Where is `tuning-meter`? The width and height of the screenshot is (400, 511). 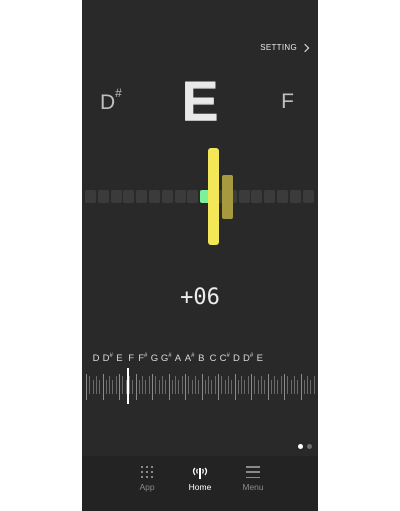
tuning-meter is located at coordinates (200, 197).